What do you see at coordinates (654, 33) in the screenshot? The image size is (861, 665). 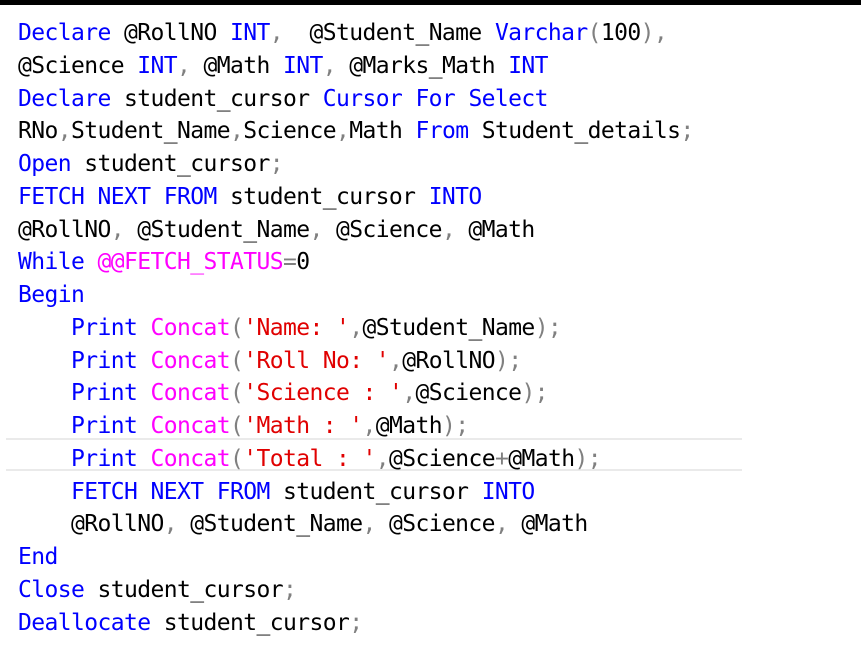 I see `operator-token: ),` at bounding box center [654, 33].